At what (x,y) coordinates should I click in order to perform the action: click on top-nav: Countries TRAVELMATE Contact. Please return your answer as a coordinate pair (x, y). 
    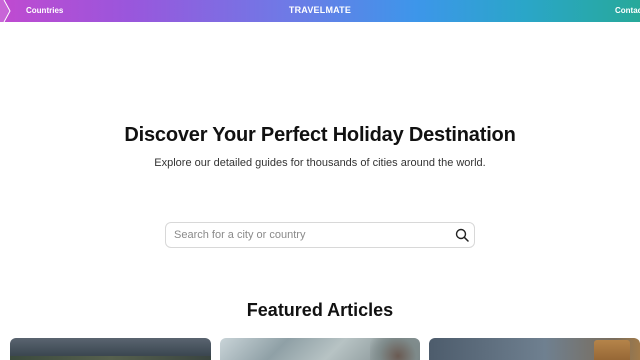
    Looking at the image, I should click on (320, 11).